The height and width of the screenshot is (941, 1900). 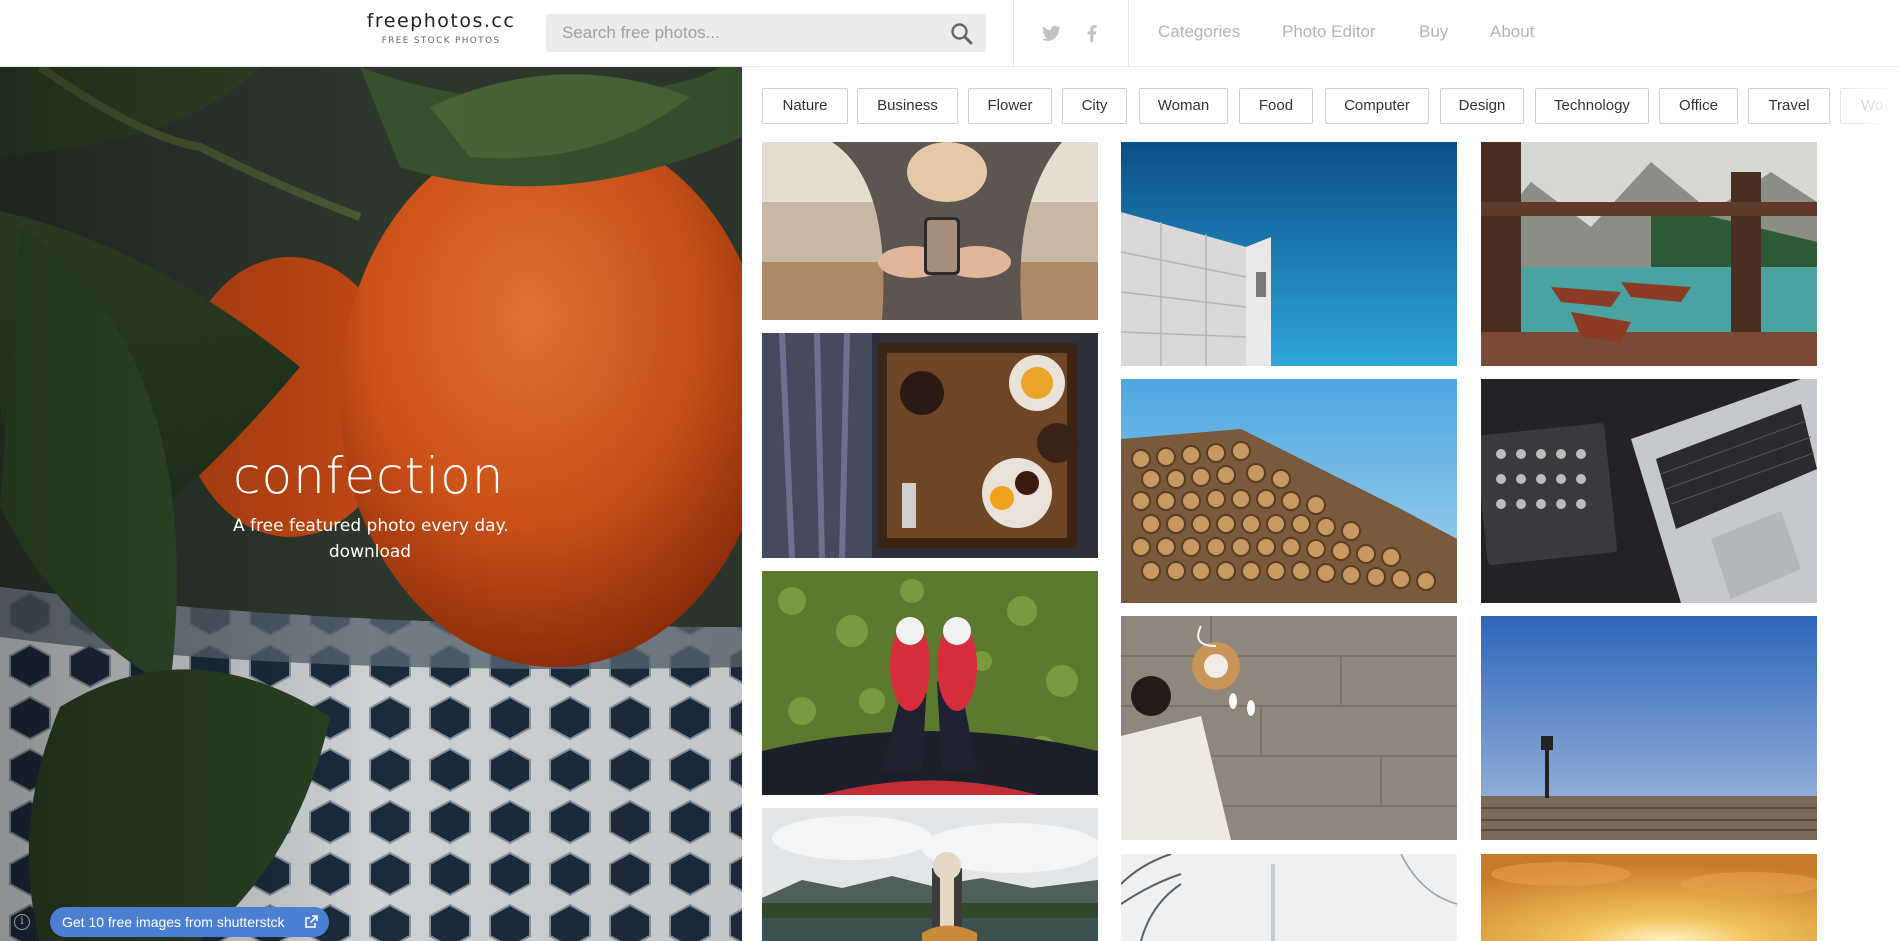 I want to click on photo-lake-boats, so click(x=1649, y=254).